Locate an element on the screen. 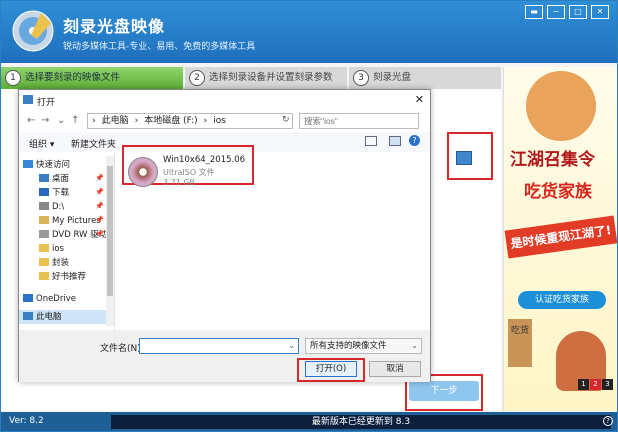 The image size is (618, 432). skin-button: ▬ is located at coordinates (534, 12).